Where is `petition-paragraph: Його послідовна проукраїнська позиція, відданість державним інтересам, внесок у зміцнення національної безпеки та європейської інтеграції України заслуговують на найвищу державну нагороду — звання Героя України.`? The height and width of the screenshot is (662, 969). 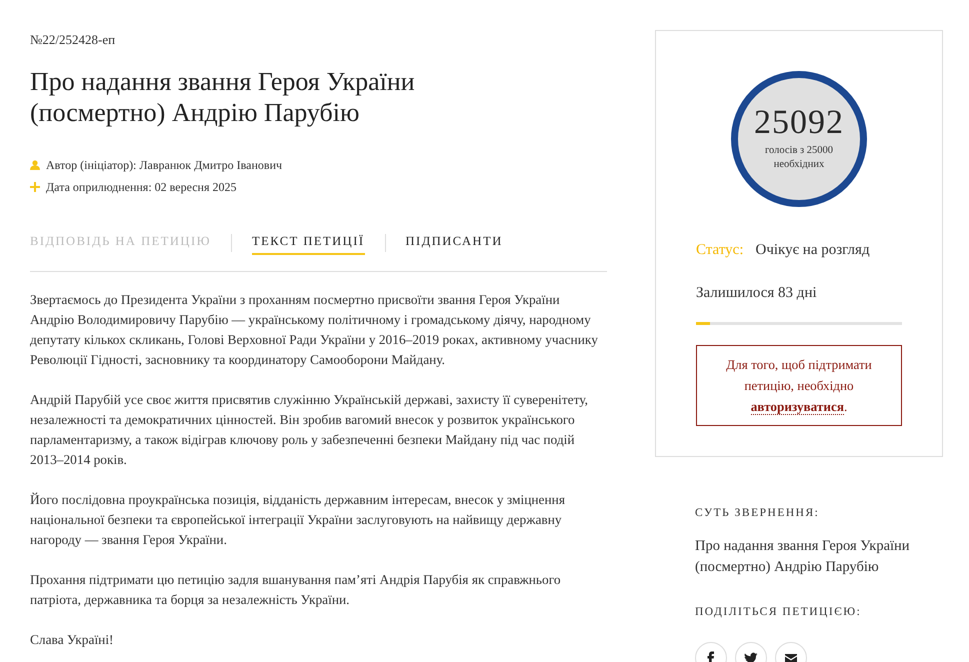
petition-paragraph: Його послідовна проукраїнська позиція, відданість державним інтересам, внесок у зміцнення національної безпеки та європейської інтеграції України заслуговують на найвищу державну нагороду — звання Героя України. is located at coordinates (298, 519).